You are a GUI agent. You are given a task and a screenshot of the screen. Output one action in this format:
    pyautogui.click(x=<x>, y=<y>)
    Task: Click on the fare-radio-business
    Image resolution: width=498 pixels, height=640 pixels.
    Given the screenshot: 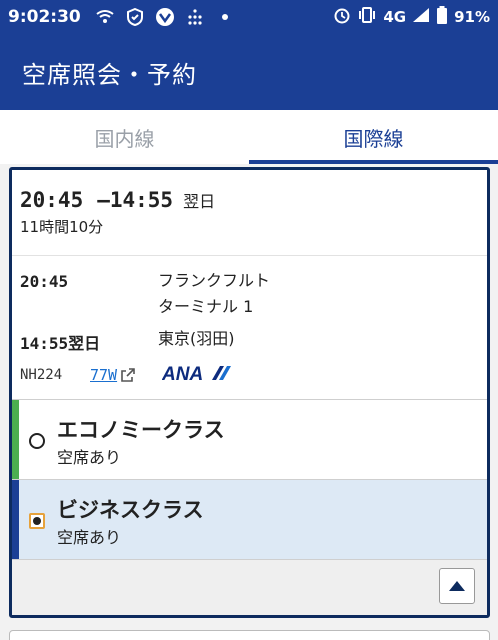 What is the action you would take?
    pyautogui.click(x=37, y=521)
    